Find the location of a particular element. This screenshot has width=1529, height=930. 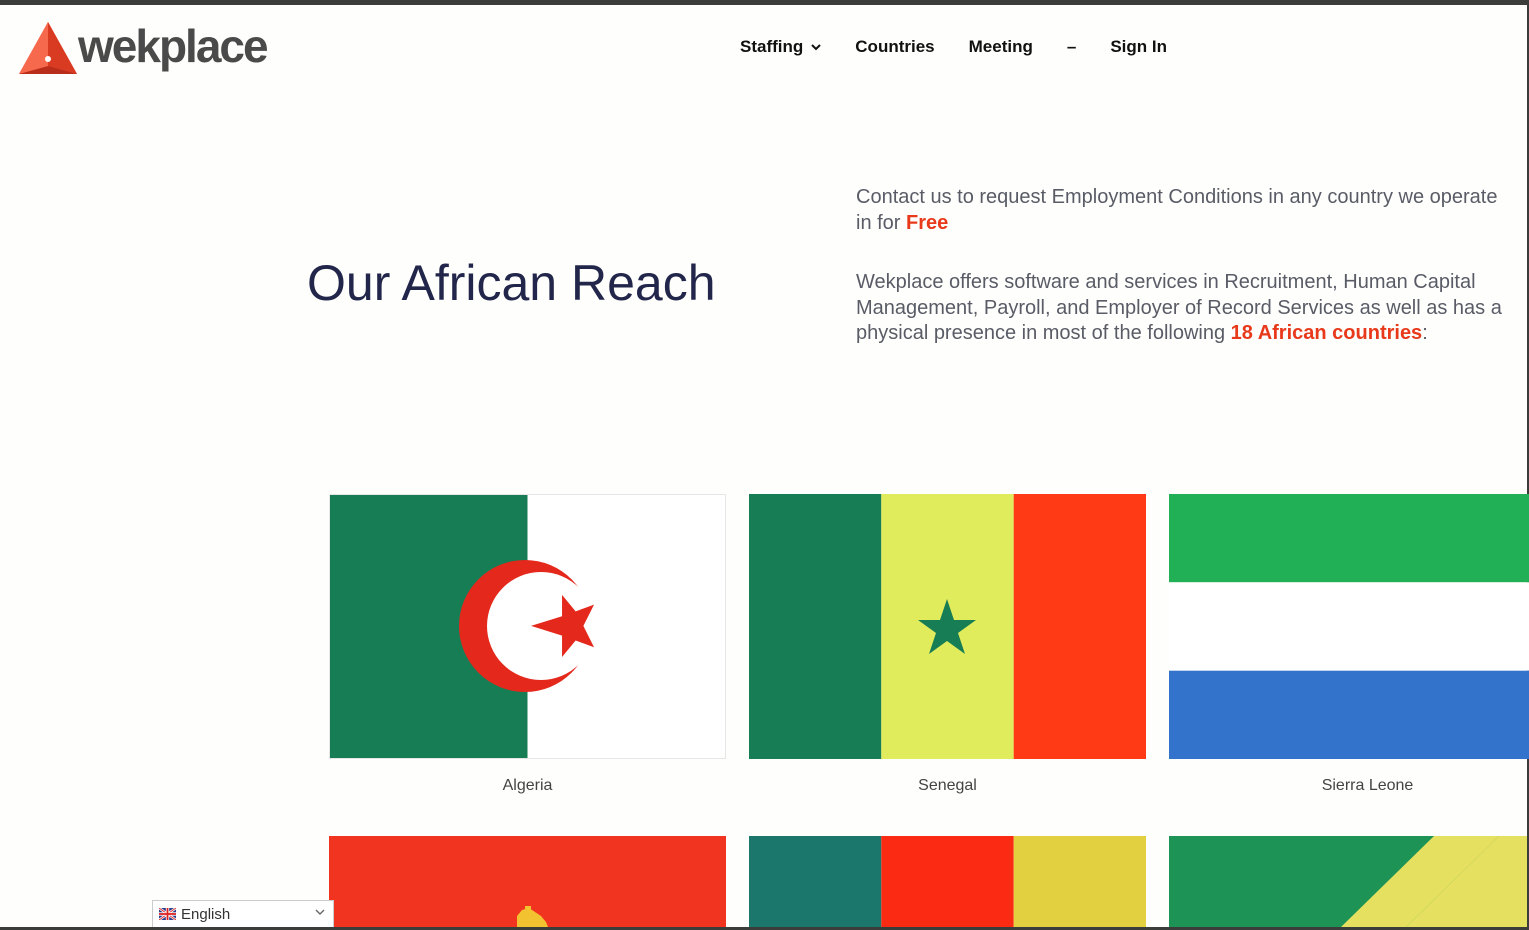

nav-meeting: Meeting is located at coordinates (1001, 47).